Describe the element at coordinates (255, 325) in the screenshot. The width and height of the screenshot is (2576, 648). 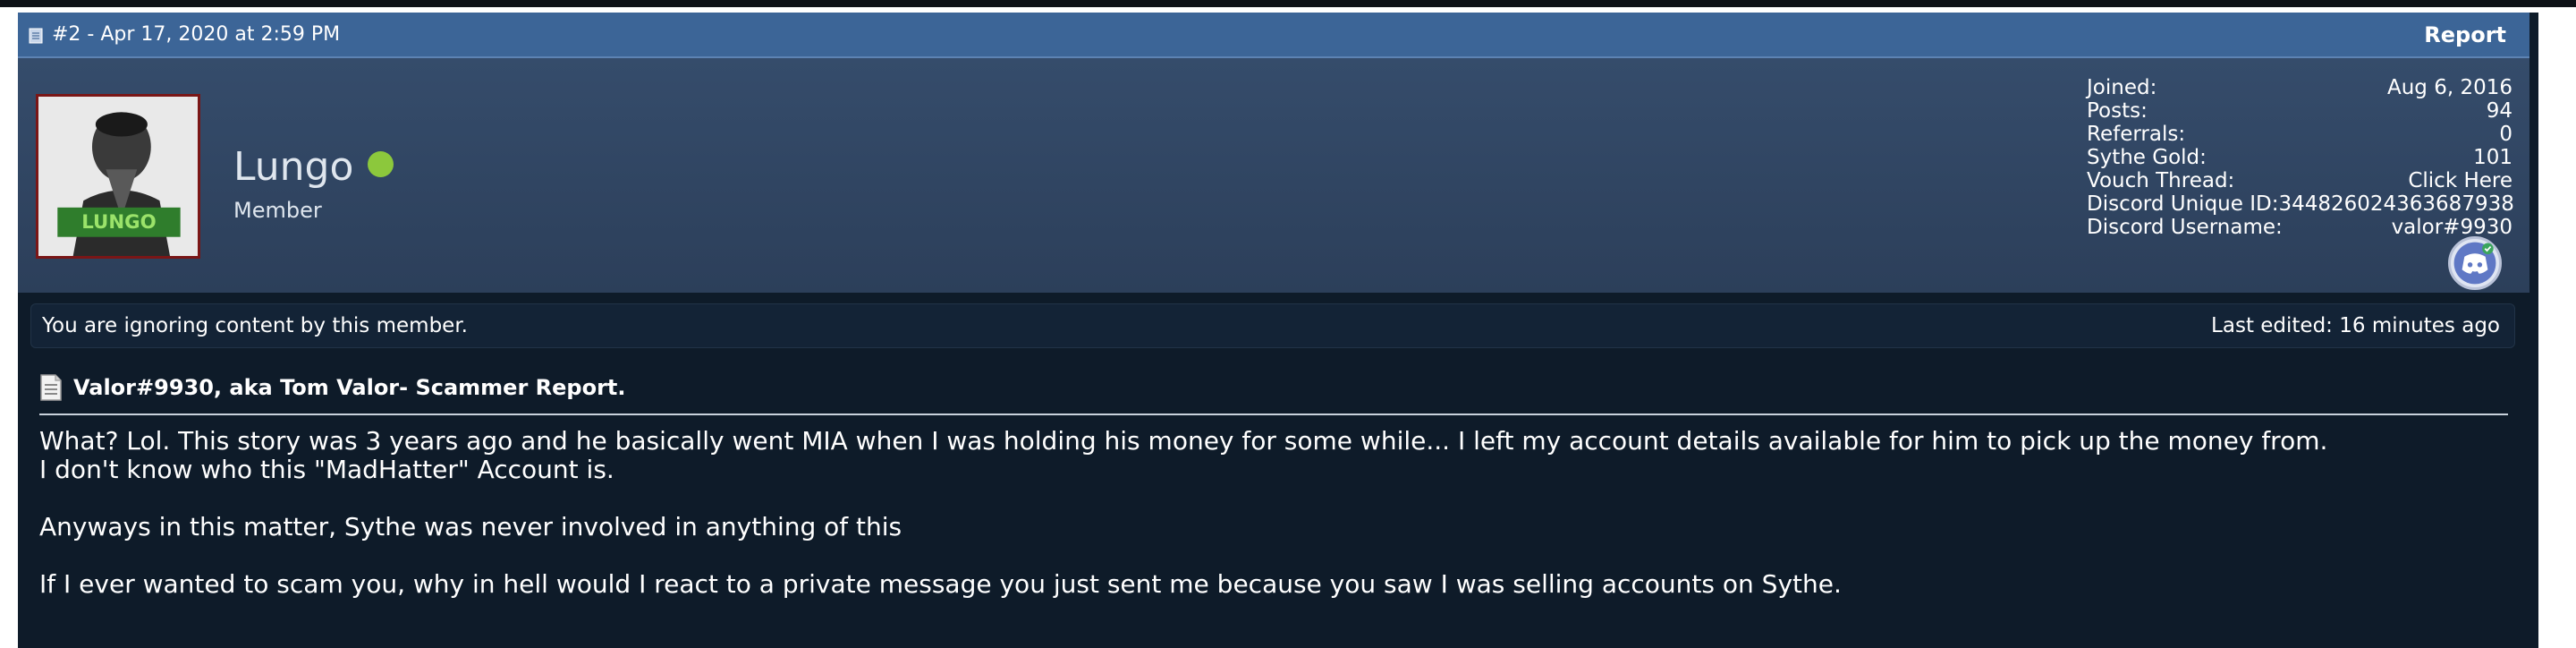
I see `ignoring-message: You are ignoring content by this member.` at that location.